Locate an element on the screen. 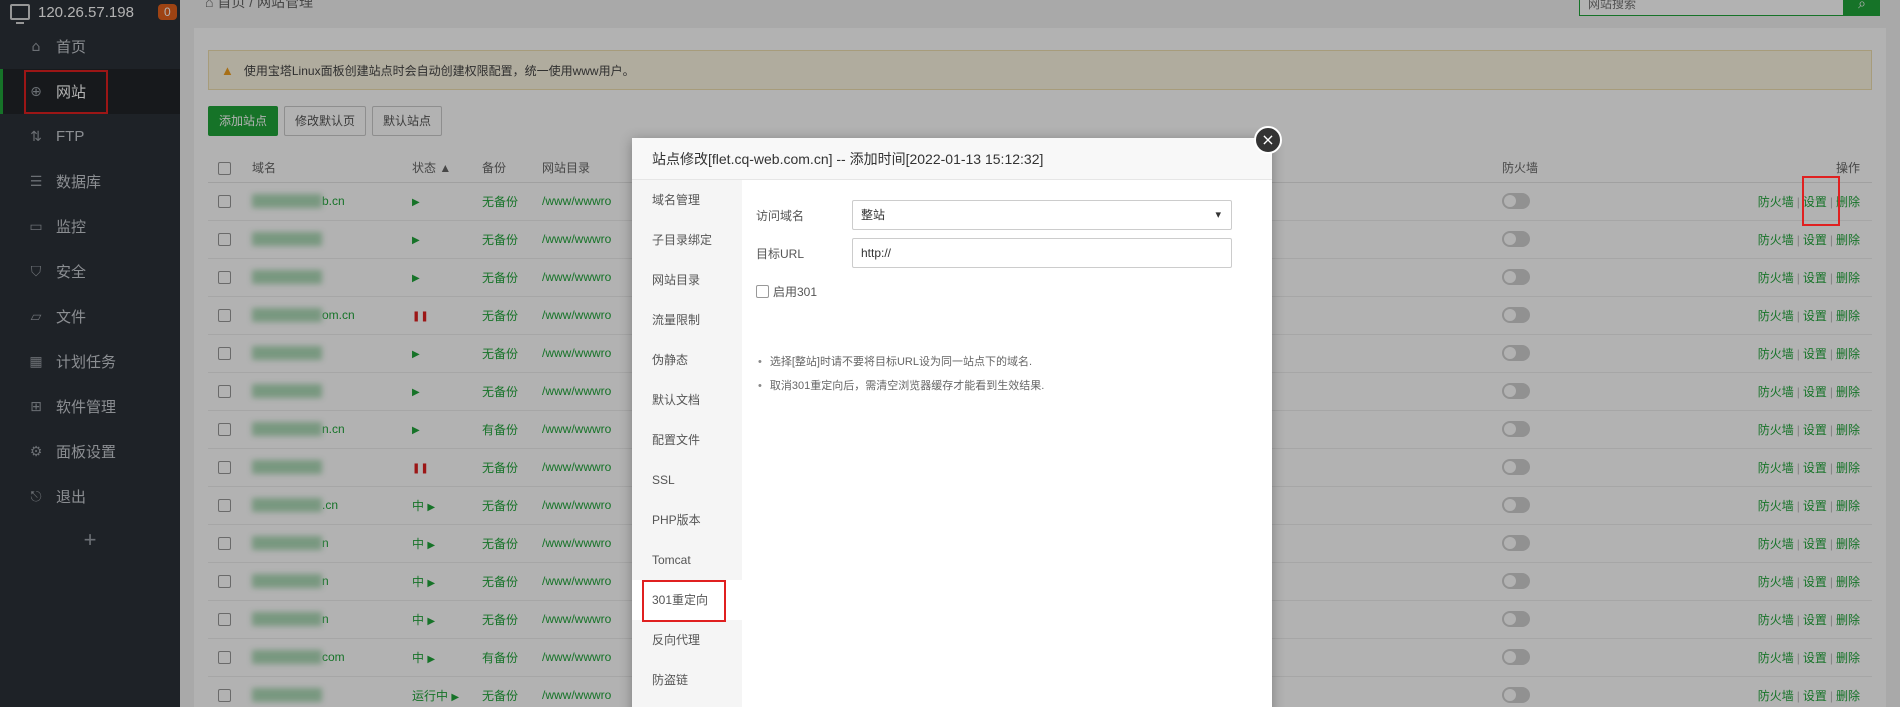  close-icon: × is located at coordinates (1268, 140).